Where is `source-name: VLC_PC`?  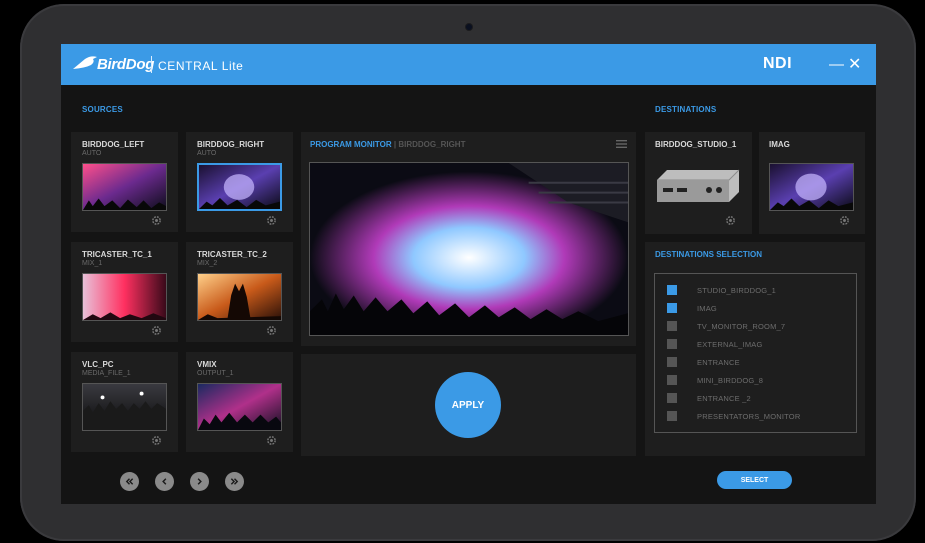 source-name: VLC_PC is located at coordinates (98, 364).